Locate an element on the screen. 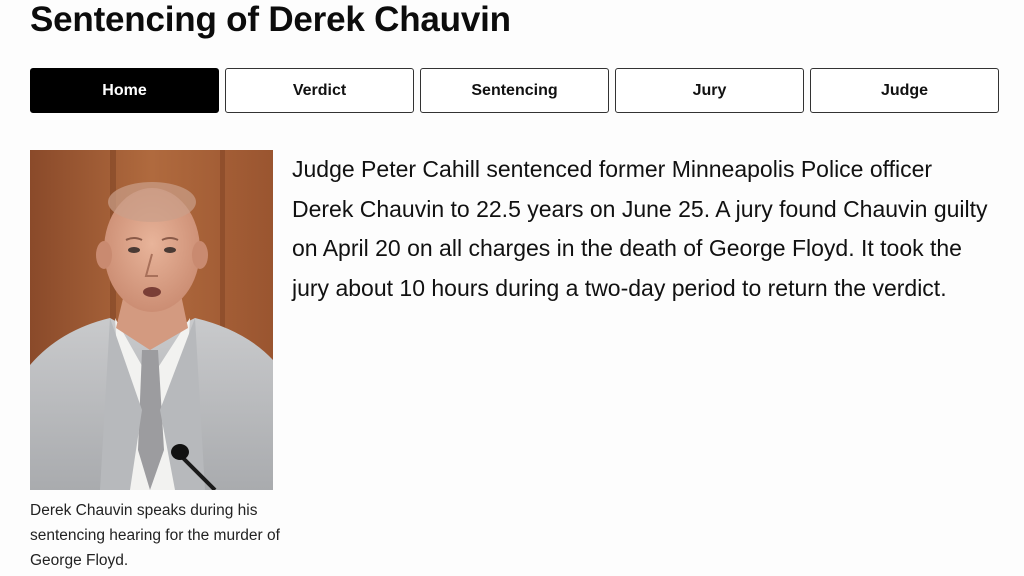 The width and height of the screenshot is (1024, 576). article-photo is located at coordinates (151, 320).